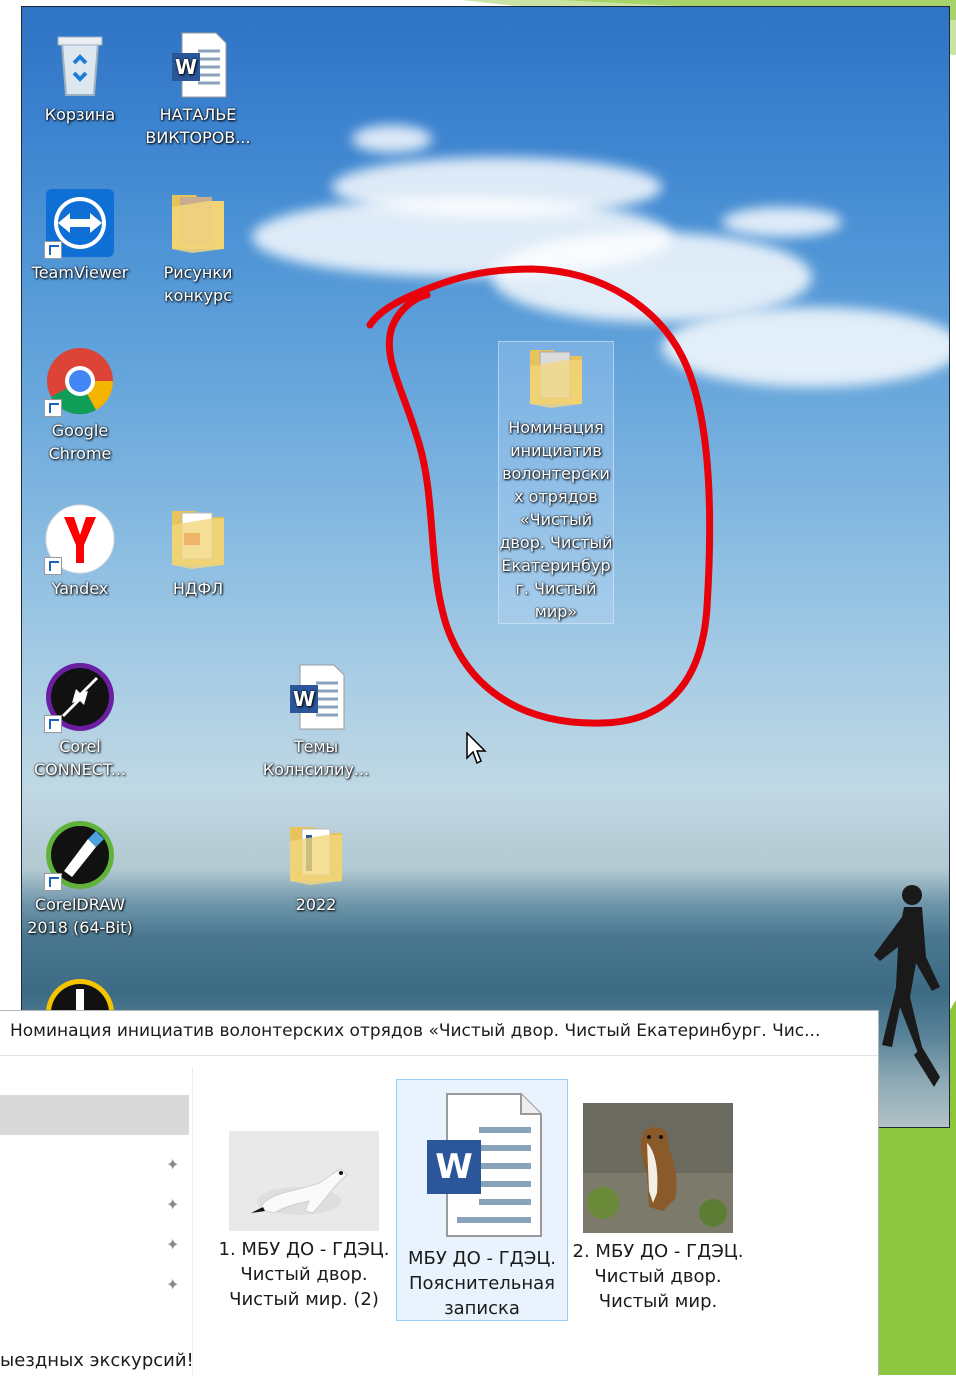 The width and height of the screenshot is (956, 1376). Describe the element at coordinates (658, 1168) in the screenshot. I see `photo-stoat-brown-icon` at that location.